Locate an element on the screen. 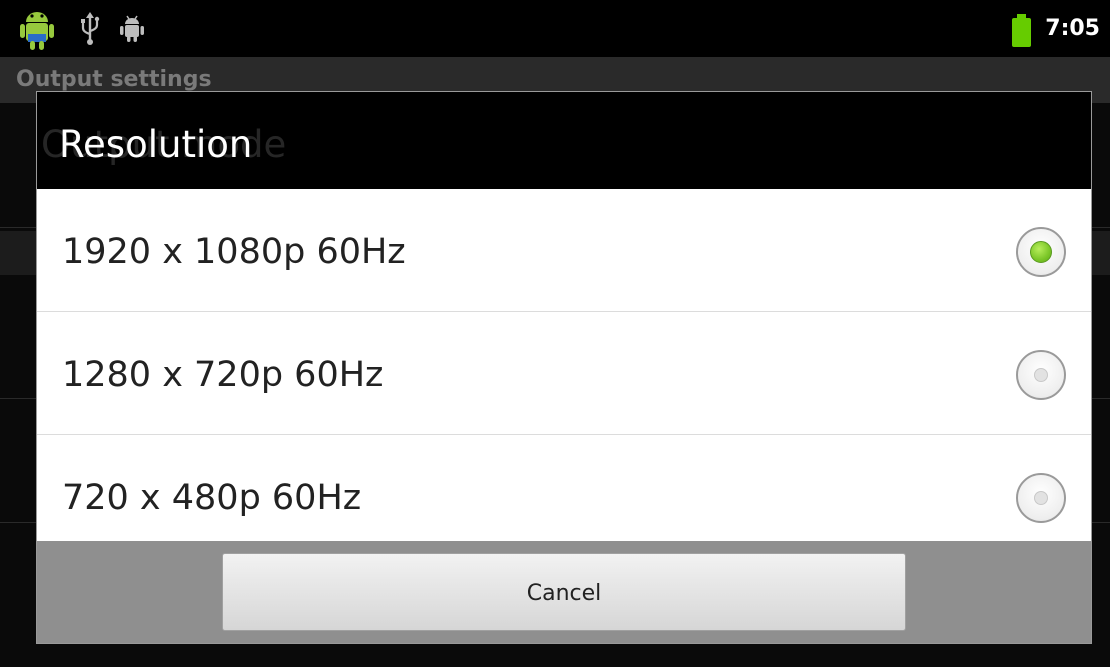  dialog-title-text: Resolution is located at coordinates (156, 144).